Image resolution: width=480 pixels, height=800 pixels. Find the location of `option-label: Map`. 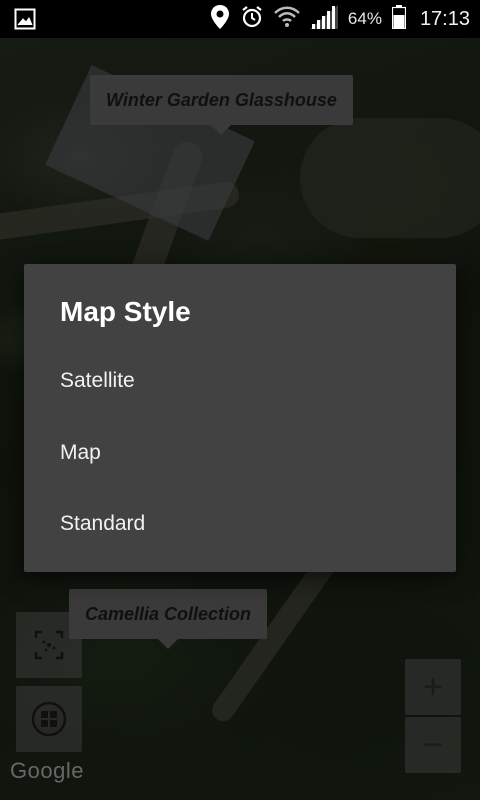

option-label: Map is located at coordinates (80, 452).